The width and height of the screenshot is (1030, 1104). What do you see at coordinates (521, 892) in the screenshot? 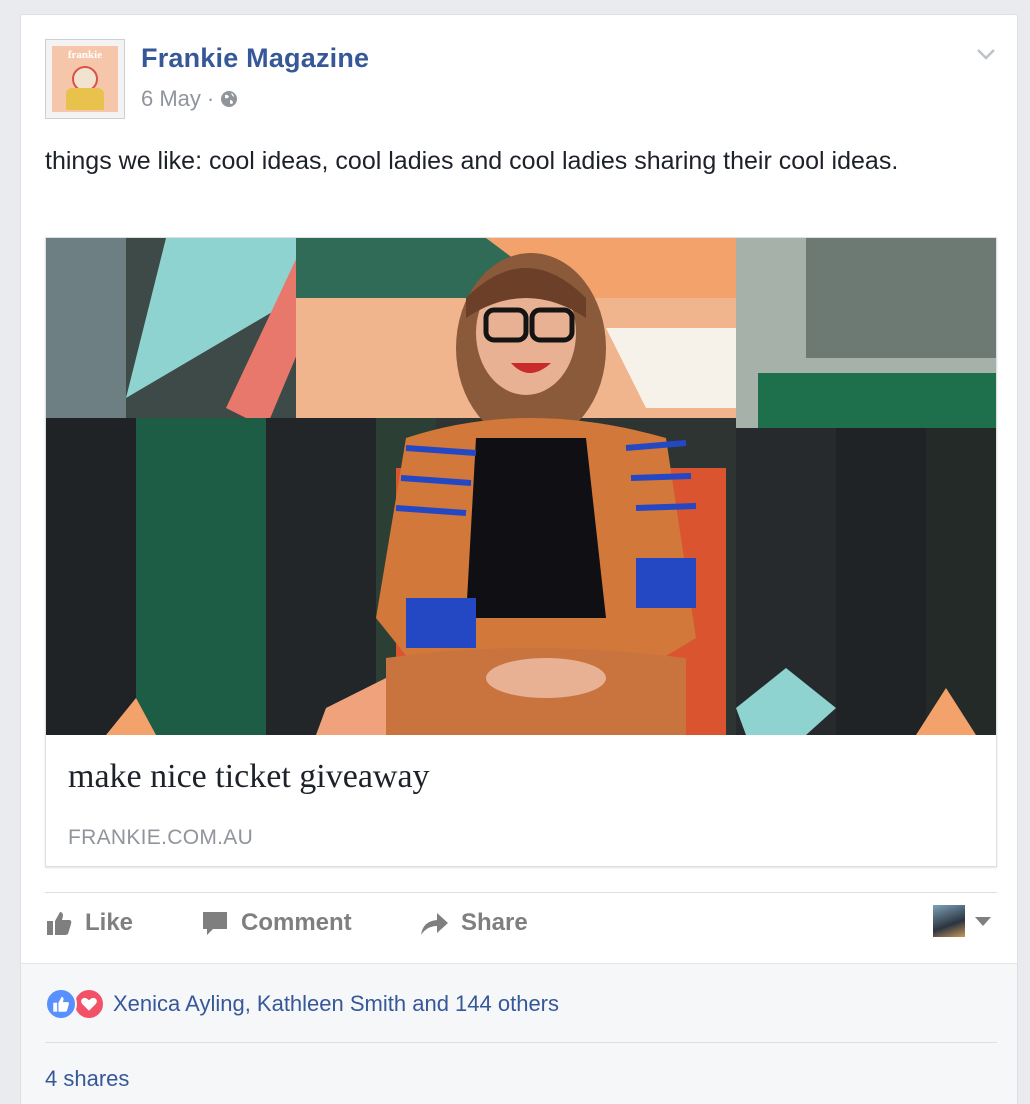
I see `actions-divider` at bounding box center [521, 892].